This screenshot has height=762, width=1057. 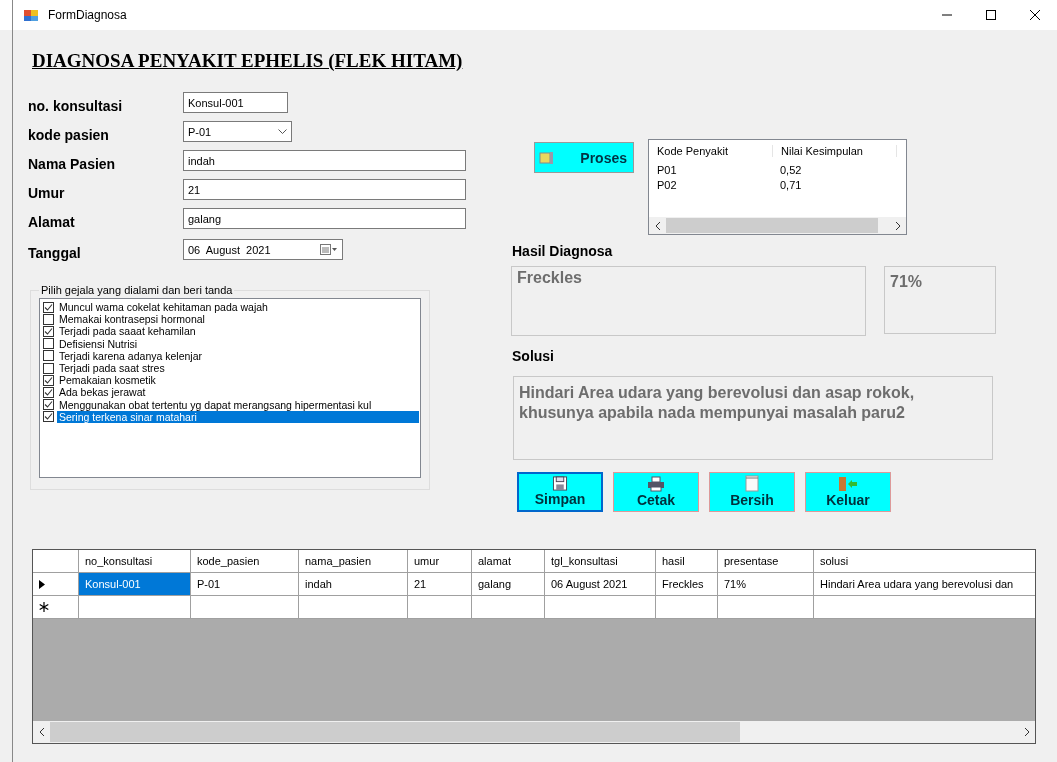 What do you see at coordinates (102, 392) in the screenshot?
I see `symptom-item: Ada bekas jerawat` at bounding box center [102, 392].